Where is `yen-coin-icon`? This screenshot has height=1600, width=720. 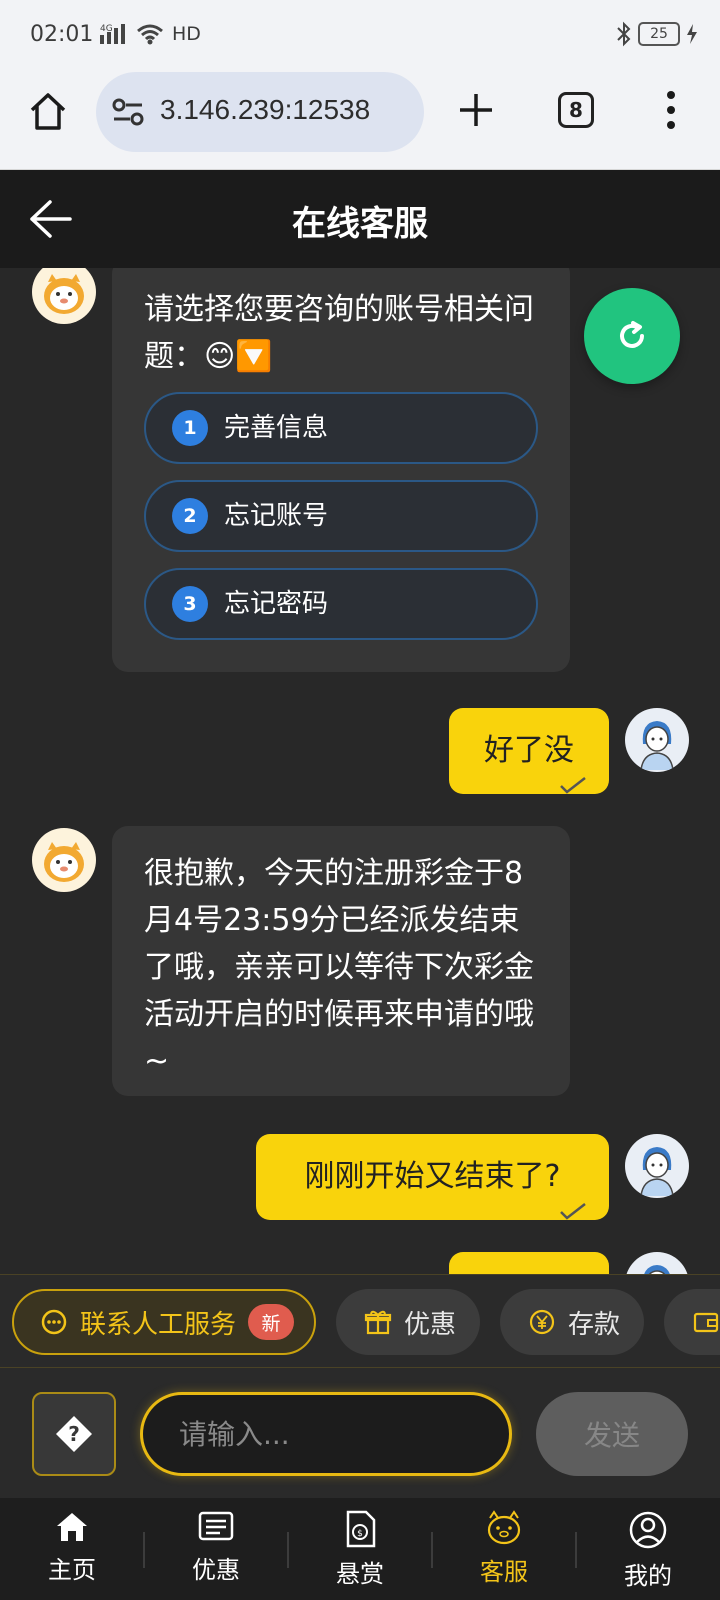
yen-coin-icon is located at coordinates (542, 1322).